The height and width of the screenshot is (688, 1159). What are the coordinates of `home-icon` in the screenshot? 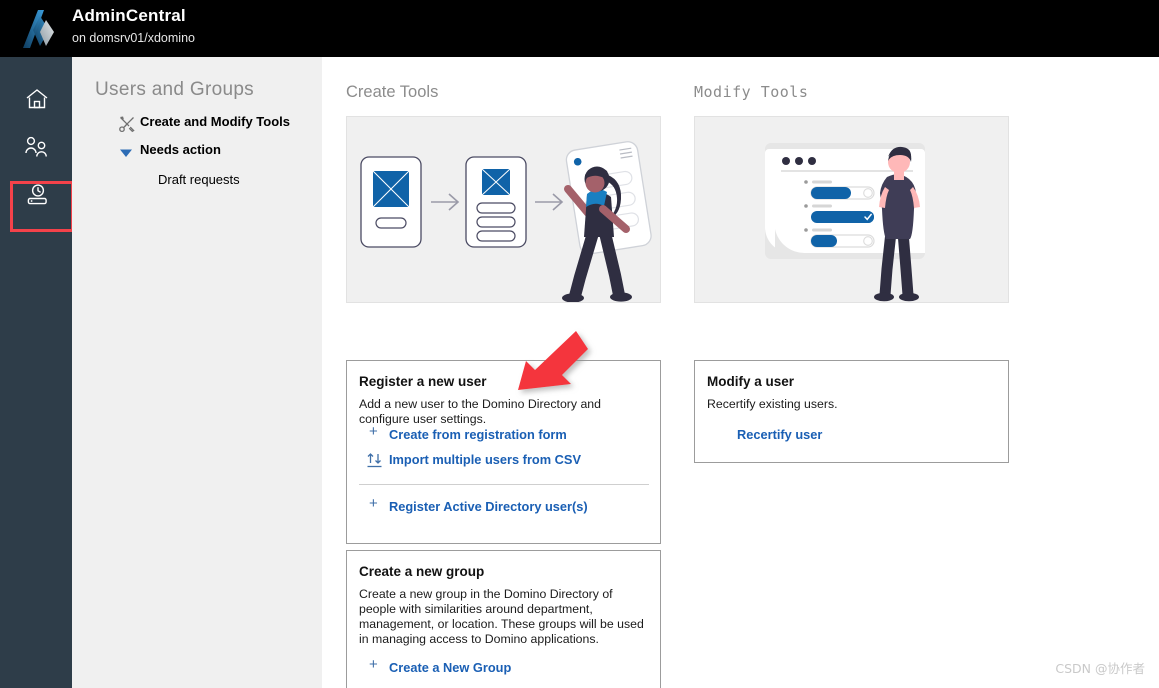 It's located at (37, 101).